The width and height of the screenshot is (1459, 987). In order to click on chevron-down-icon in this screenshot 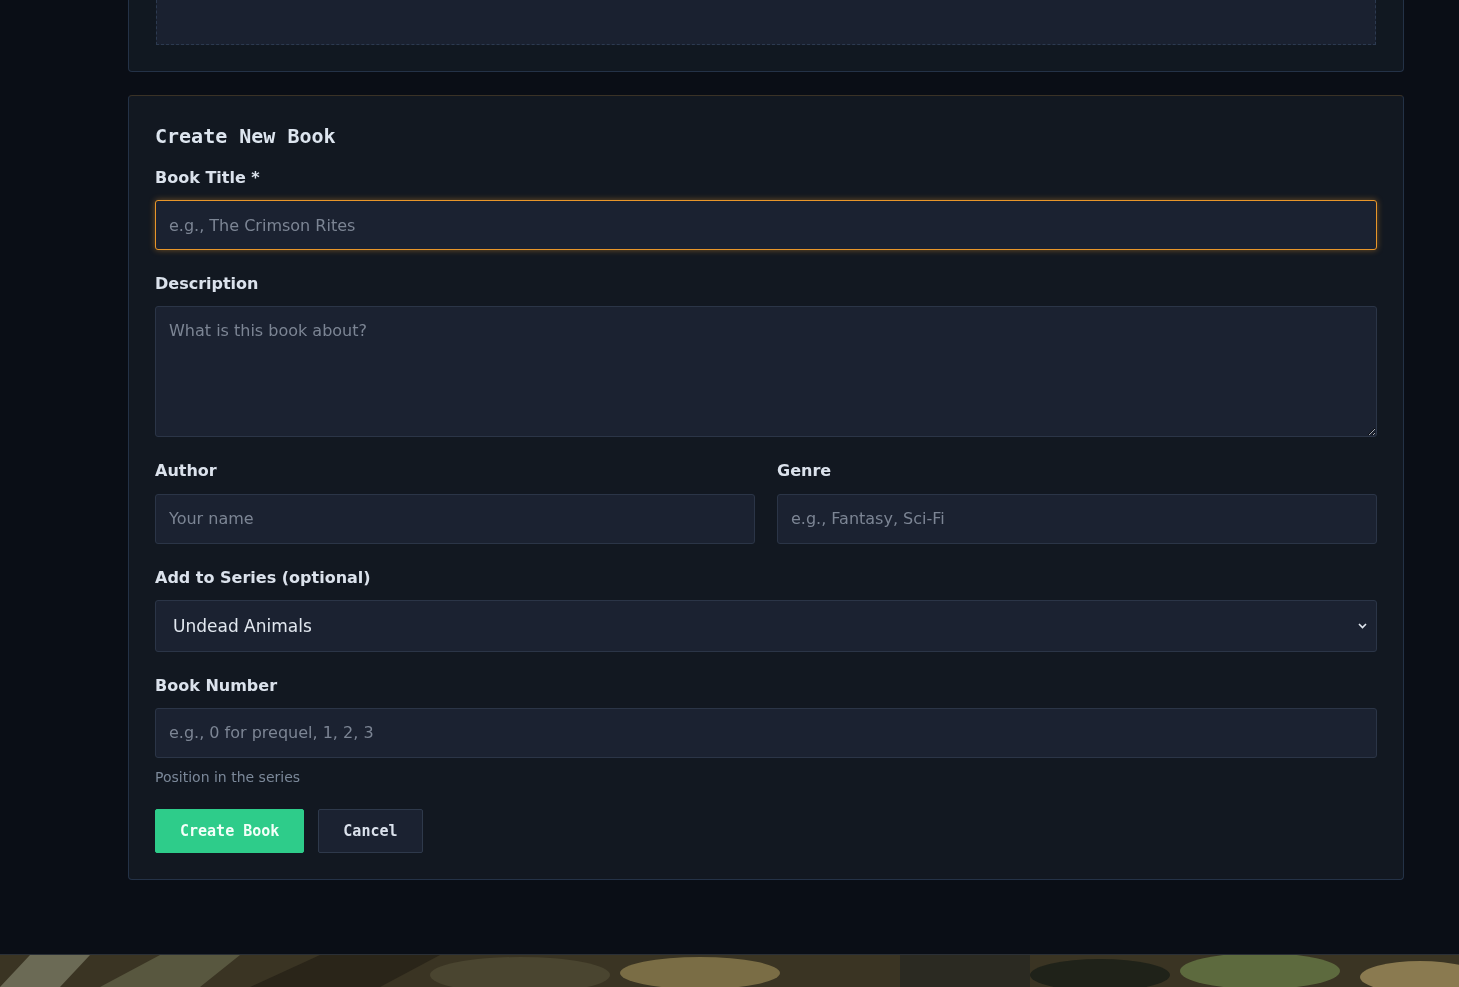, I will do `click(1362, 625)`.